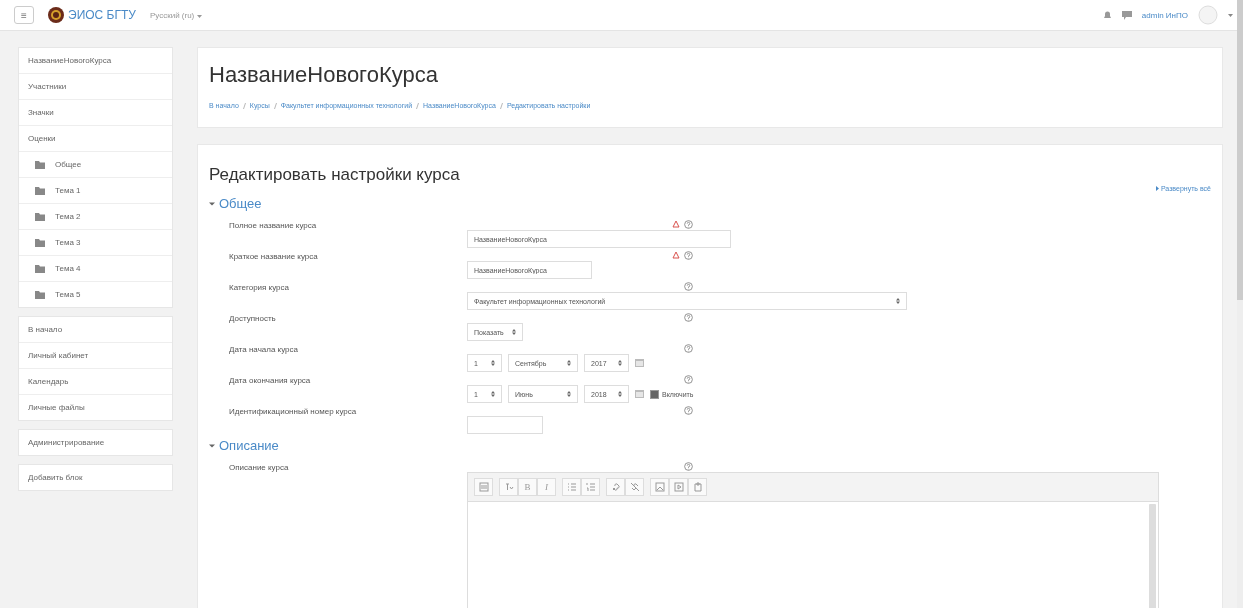 The height and width of the screenshot is (608, 1243). I want to click on sidebar-item: Личные файлы, so click(95, 407).